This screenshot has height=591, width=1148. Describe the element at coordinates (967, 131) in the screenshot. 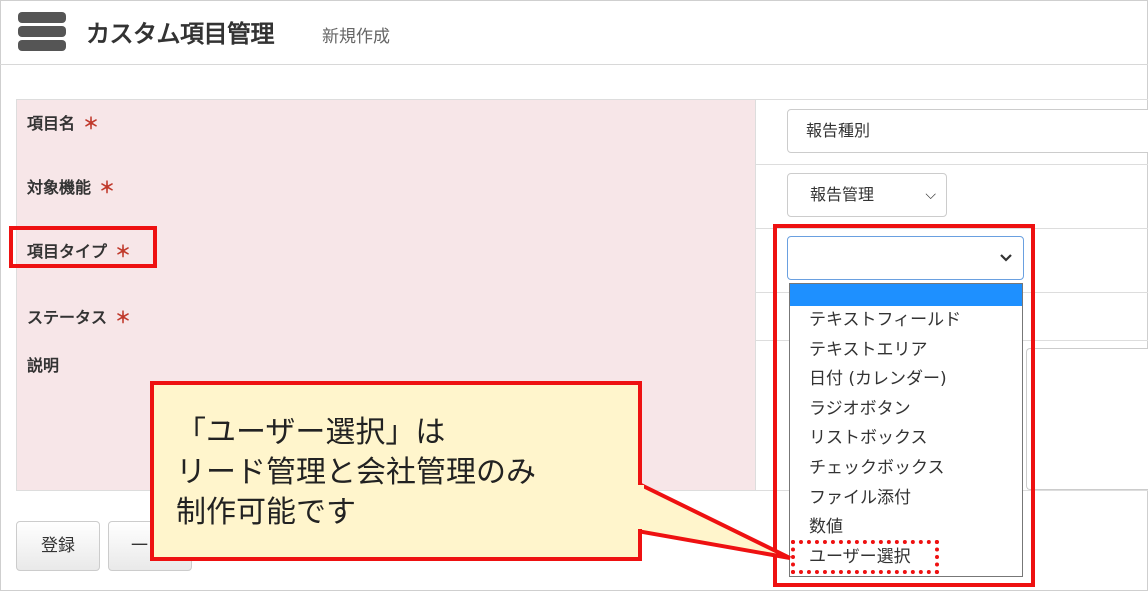

I see `item-name-input: 報告種別` at that location.